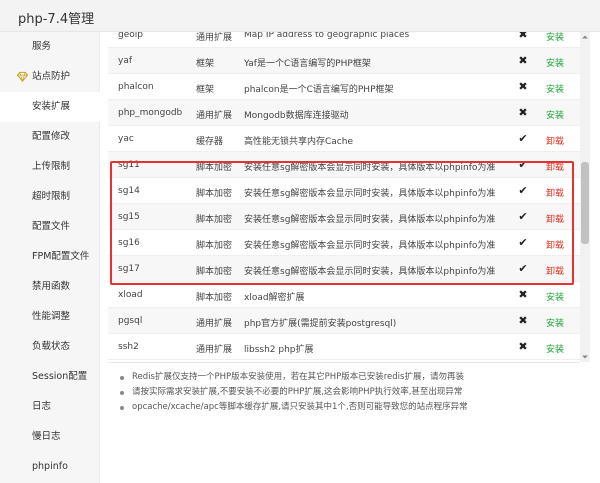  I want to click on extension-name: phalcon, so click(136, 87).